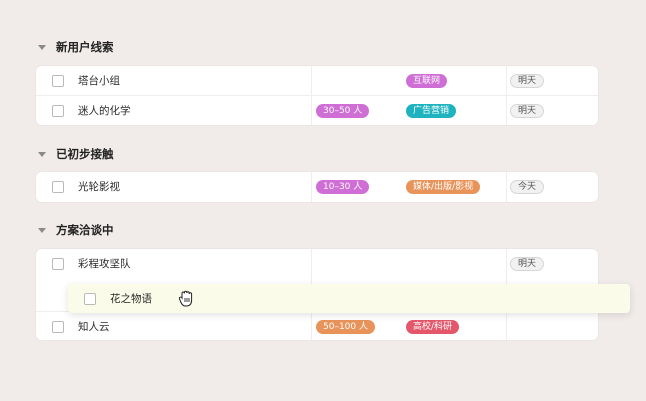 The height and width of the screenshot is (401, 646). What do you see at coordinates (317, 80) in the screenshot?
I see `table-row: 塔台小组 互联网 明天` at bounding box center [317, 80].